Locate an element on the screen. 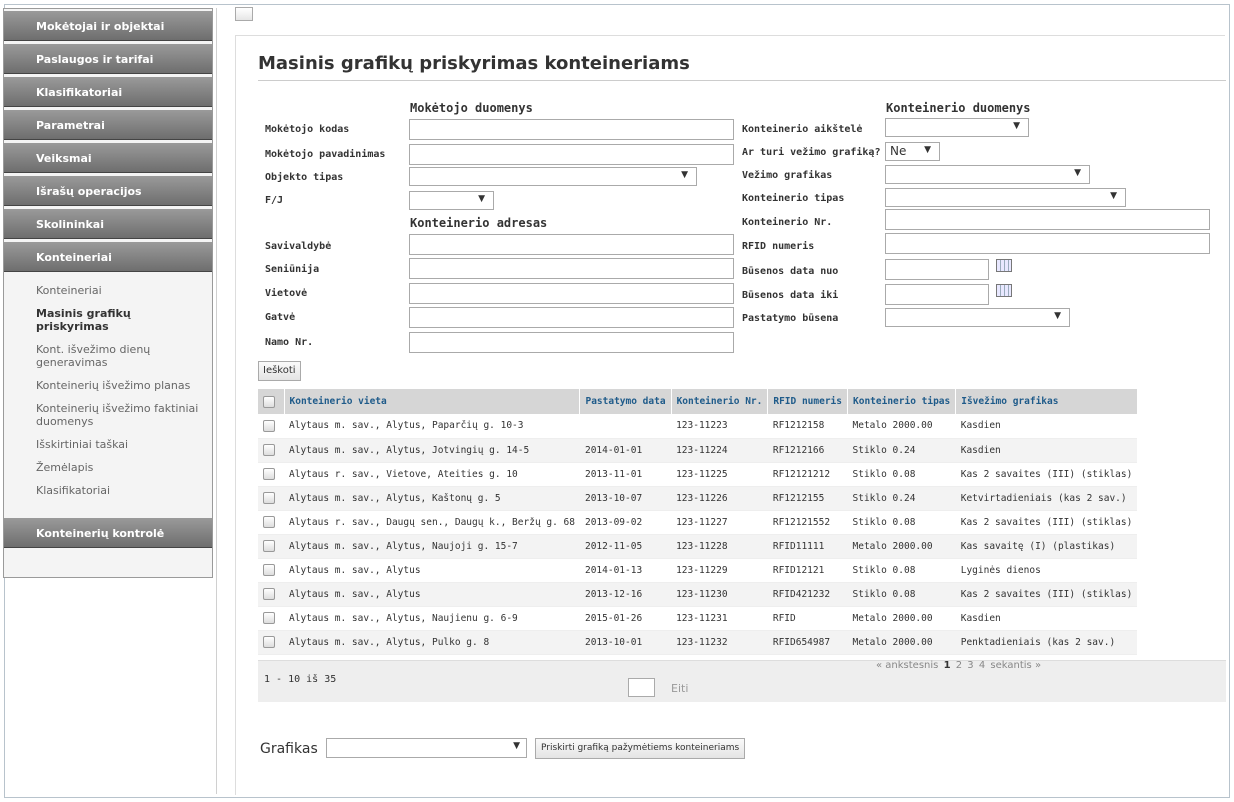  cell-container-no: 123-11232 is located at coordinates (719, 642).